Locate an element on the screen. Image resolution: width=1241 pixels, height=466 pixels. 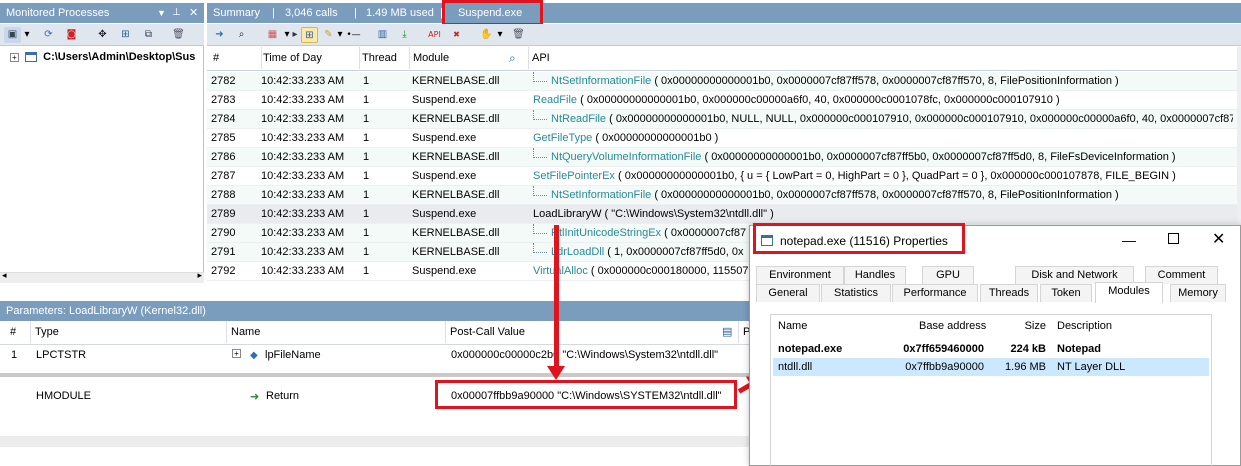
summary-tab: Summary is located at coordinates (236, 13).